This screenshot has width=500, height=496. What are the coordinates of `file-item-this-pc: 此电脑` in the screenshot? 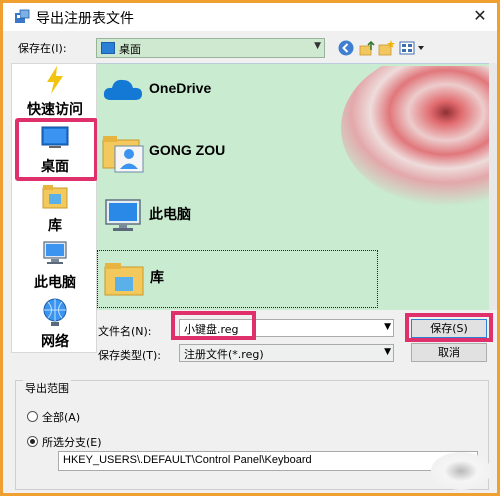 It's located at (242, 214).